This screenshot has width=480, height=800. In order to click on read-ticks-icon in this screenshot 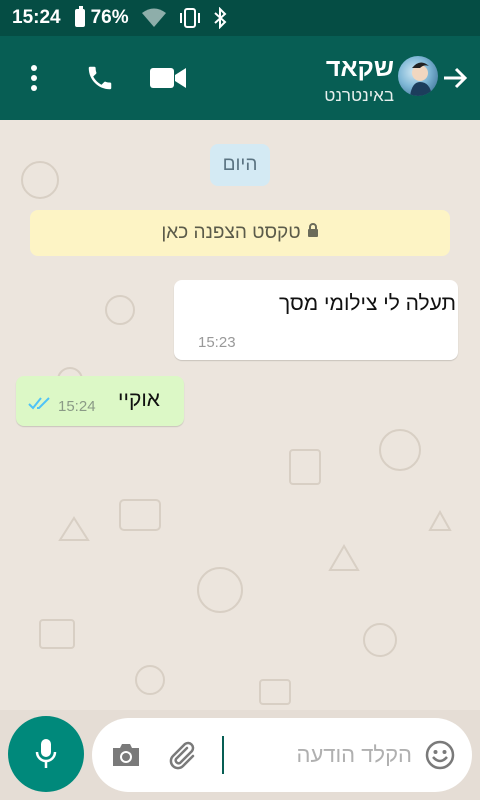, I will do `click(40, 405)`.